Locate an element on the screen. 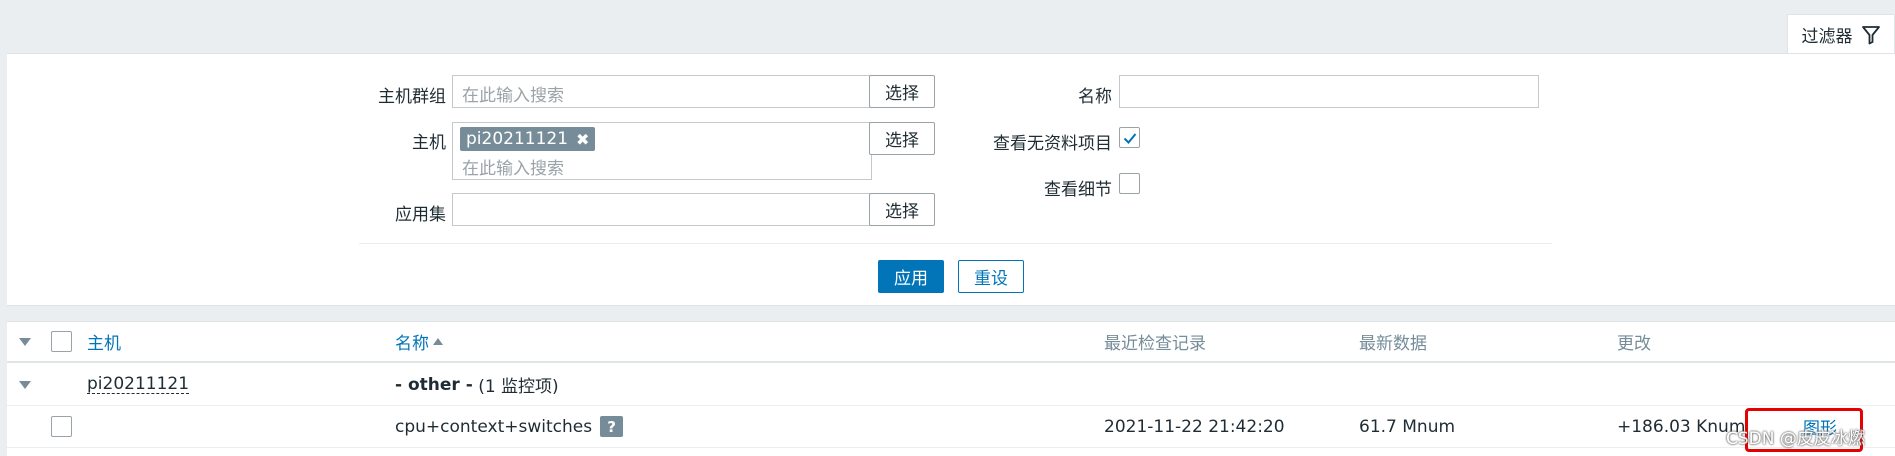  filter-tab: 过滤器 is located at coordinates (1841, 34).